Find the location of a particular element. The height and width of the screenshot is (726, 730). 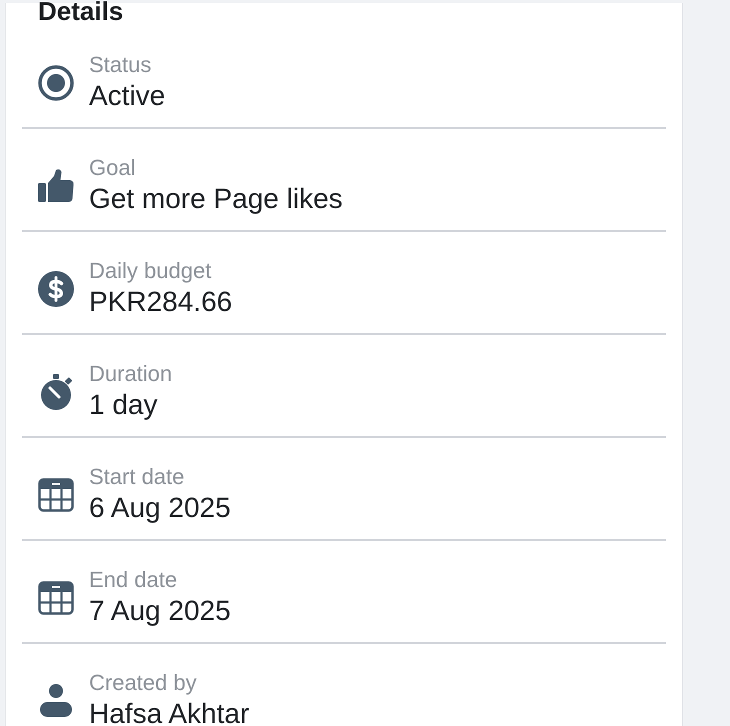

detail-value: Active is located at coordinates (127, 96).